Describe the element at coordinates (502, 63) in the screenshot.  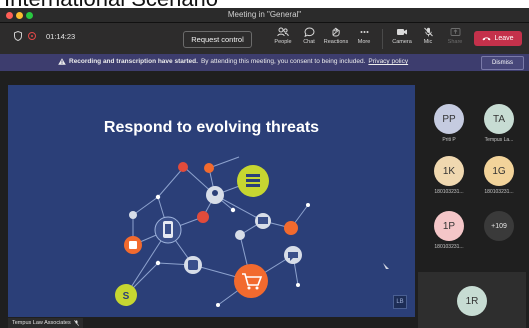
I see `dismiss-button: Dismiss` at that location.